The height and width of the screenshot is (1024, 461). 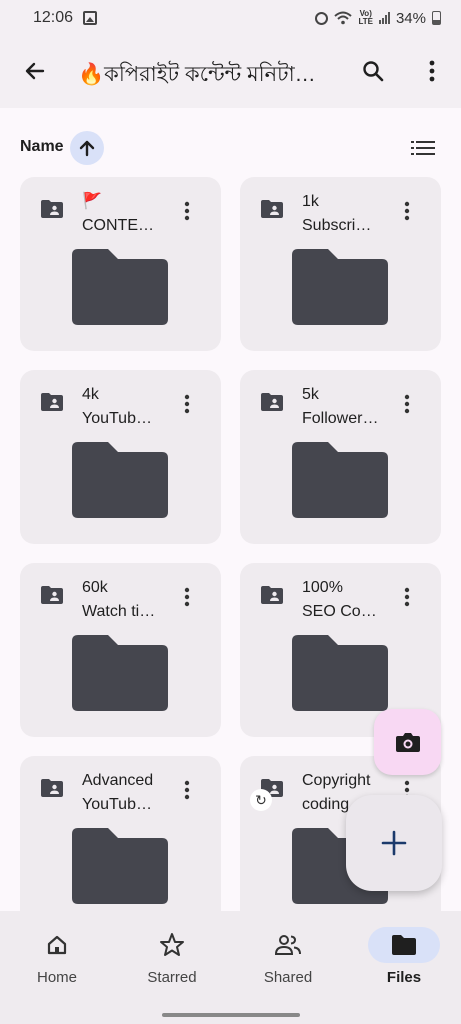 What do you see at coordinates (365, 17) in the screenshot?
I see `volte-icon: Vo) LTE` at bounding box center [365, 17].